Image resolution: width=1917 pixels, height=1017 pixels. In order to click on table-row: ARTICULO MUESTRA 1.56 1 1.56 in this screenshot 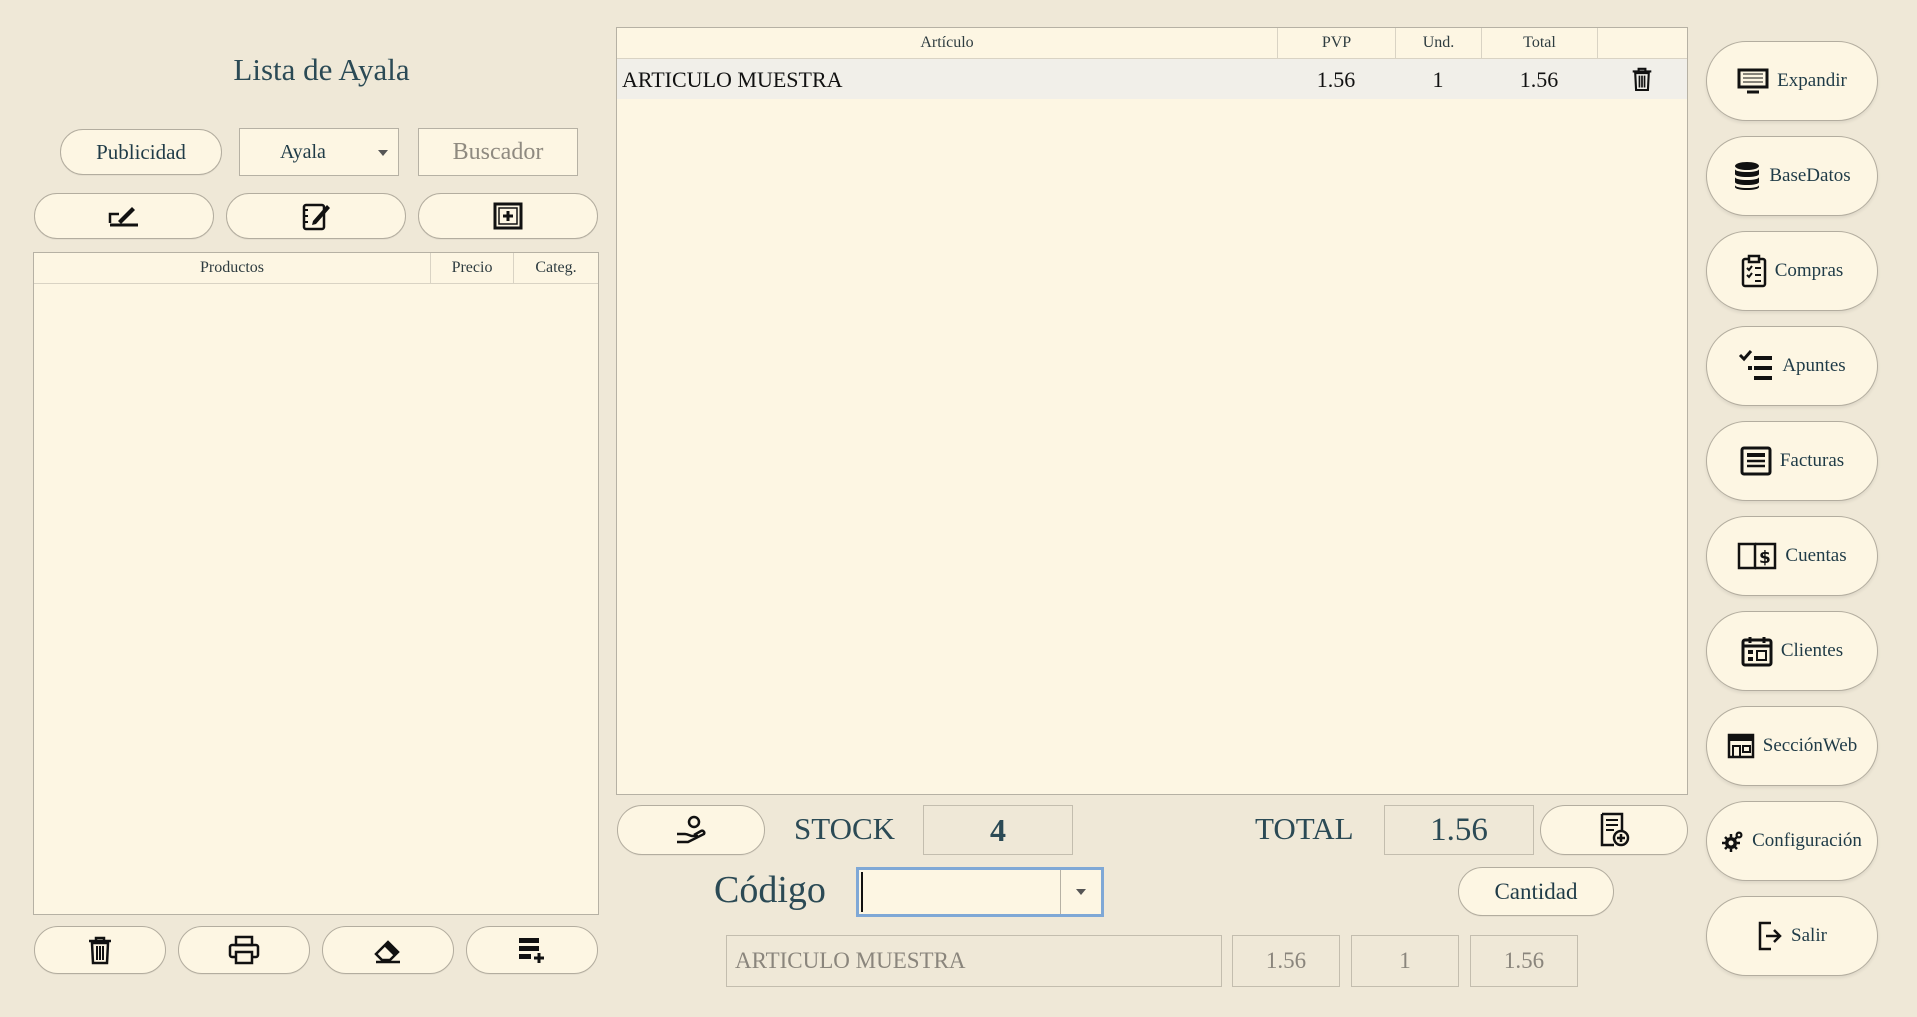, I will do `click(1152, 79)`.